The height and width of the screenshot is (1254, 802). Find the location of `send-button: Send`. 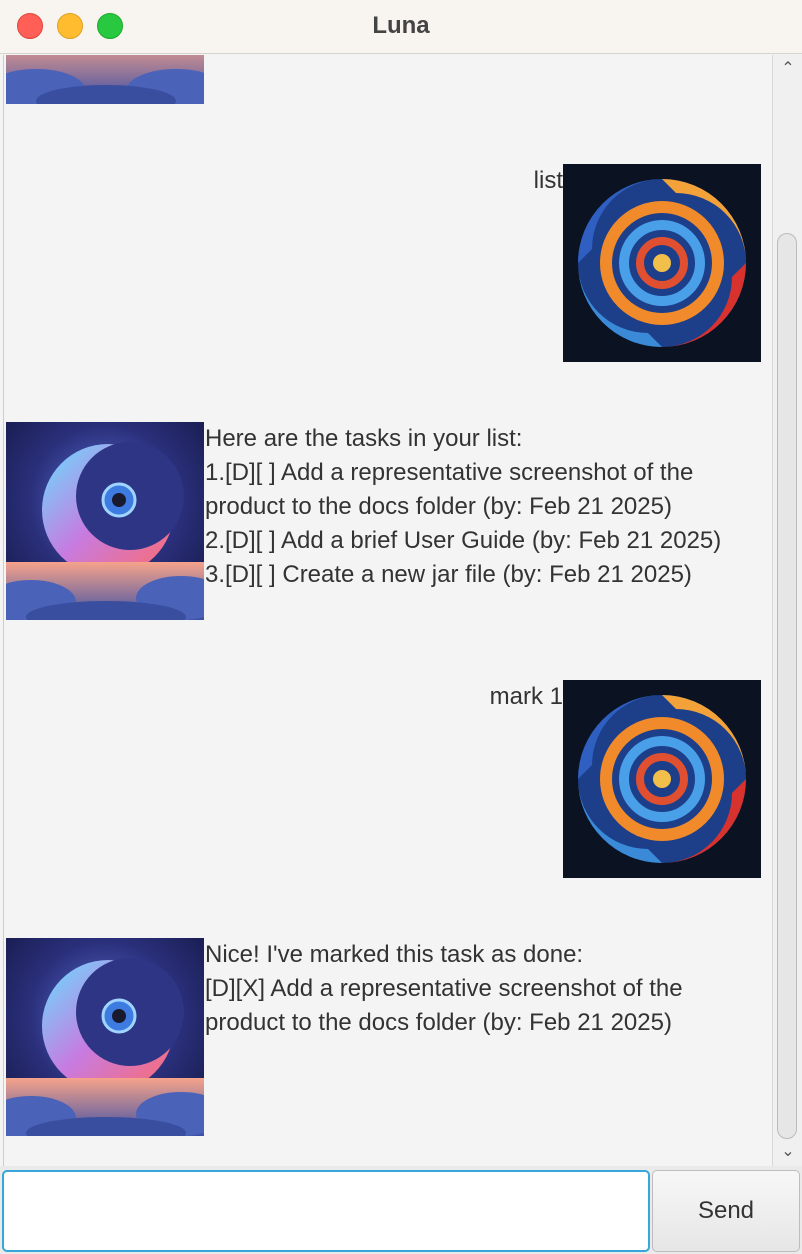

send-button: Send is located at coordinates (726, 1211).